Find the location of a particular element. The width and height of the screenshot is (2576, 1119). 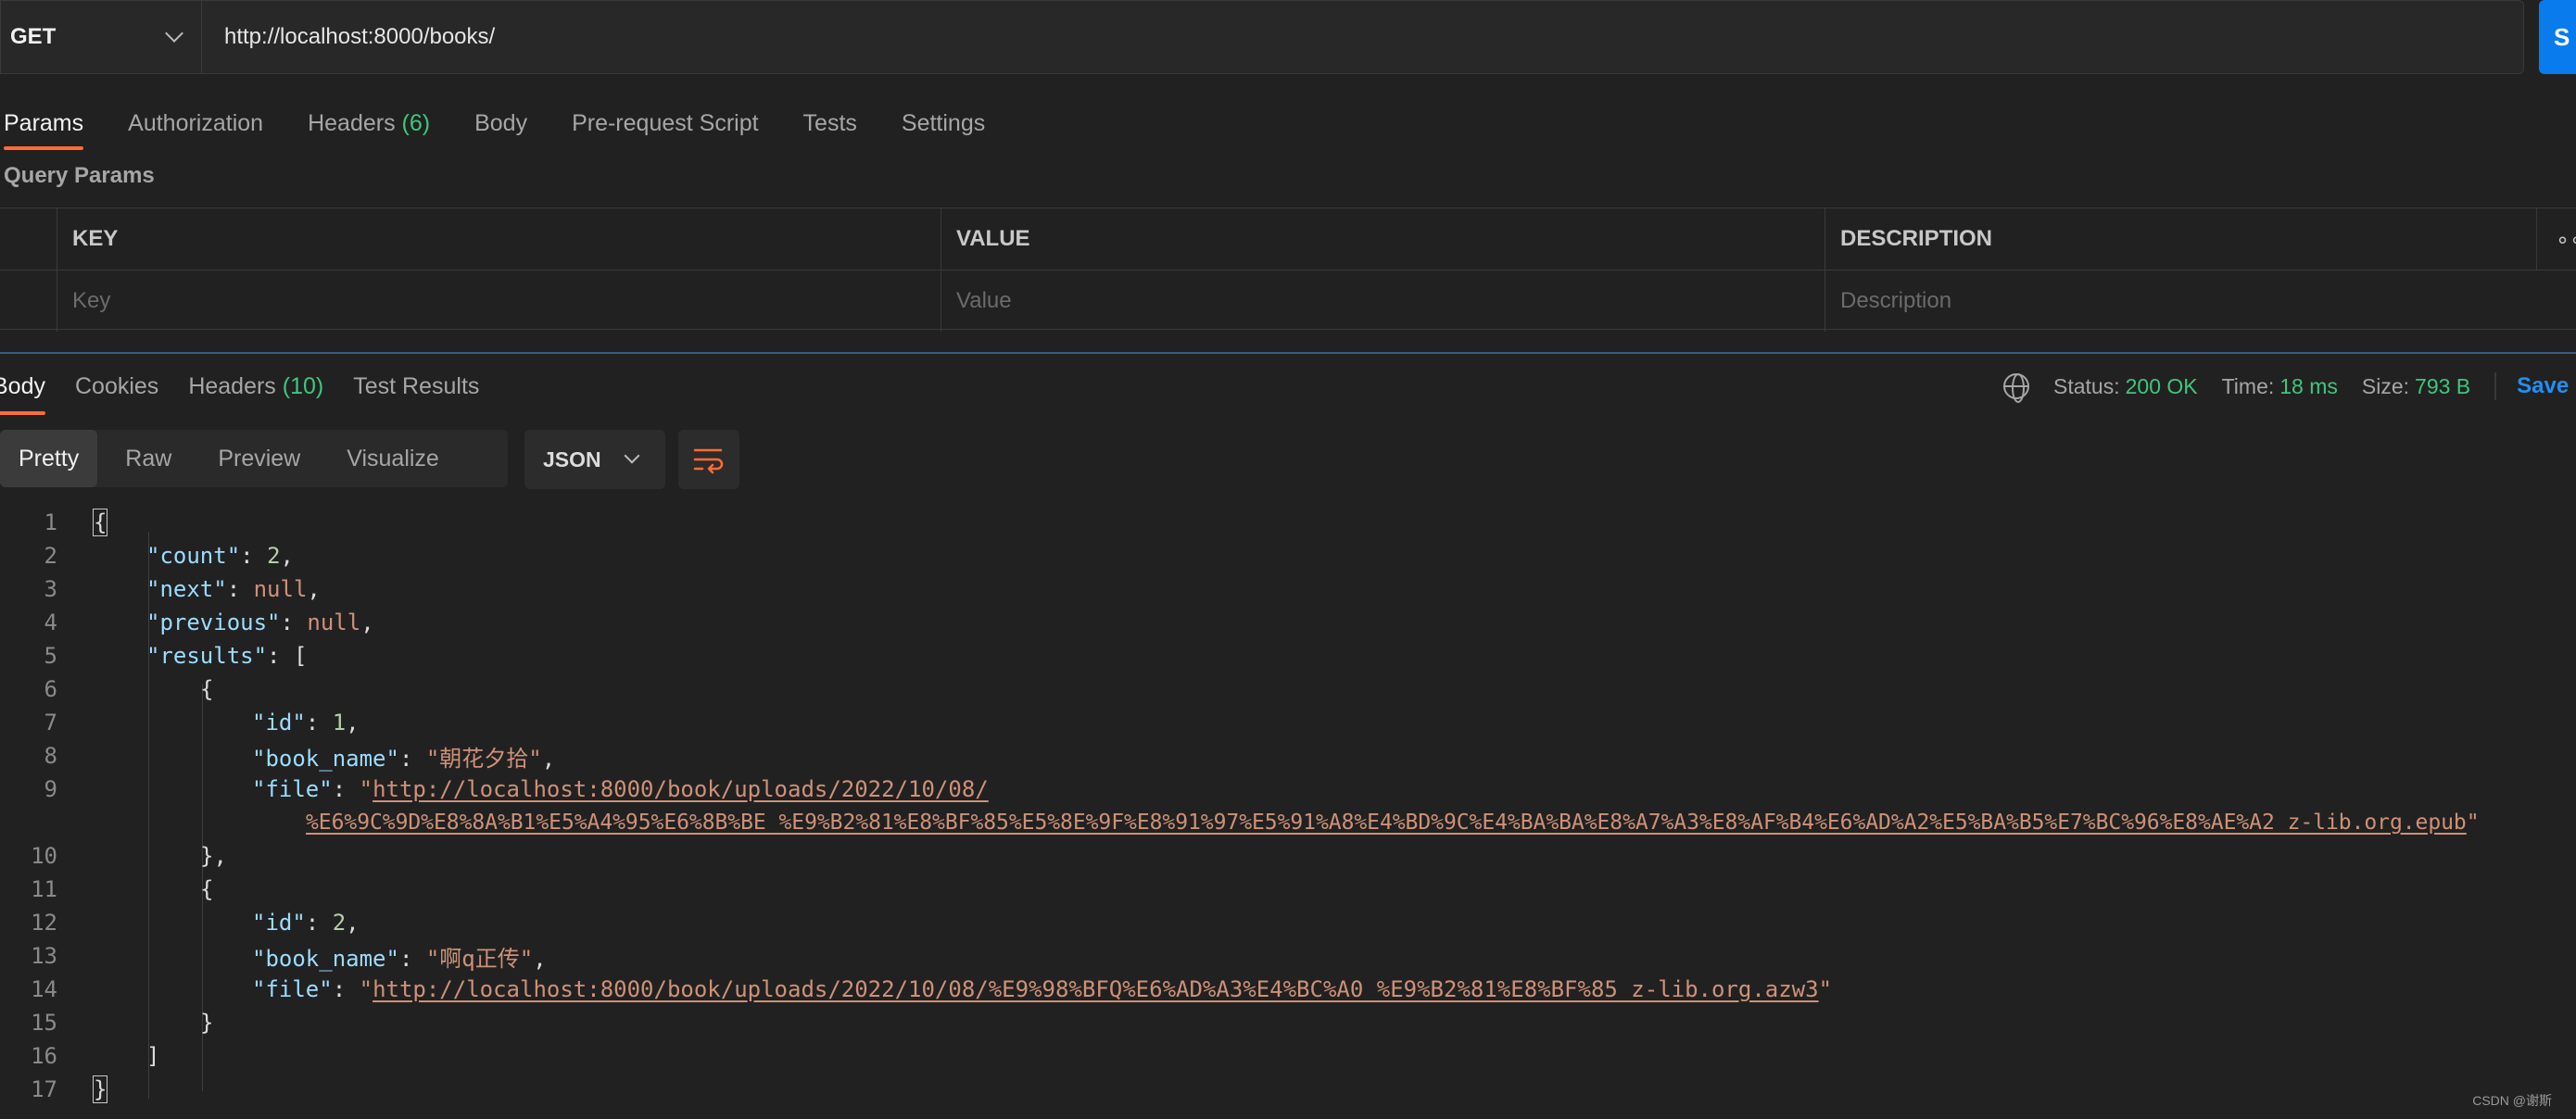

url-input: http://localhost:8000/books/ is located at coordinates (1363, 37).